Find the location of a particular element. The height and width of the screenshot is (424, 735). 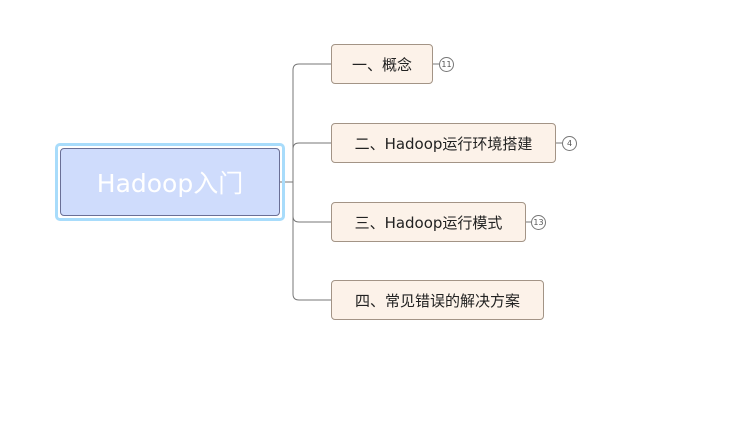

topic-run-modes: 三、Hadoop运行模式 is located at coordinates (428, 222).